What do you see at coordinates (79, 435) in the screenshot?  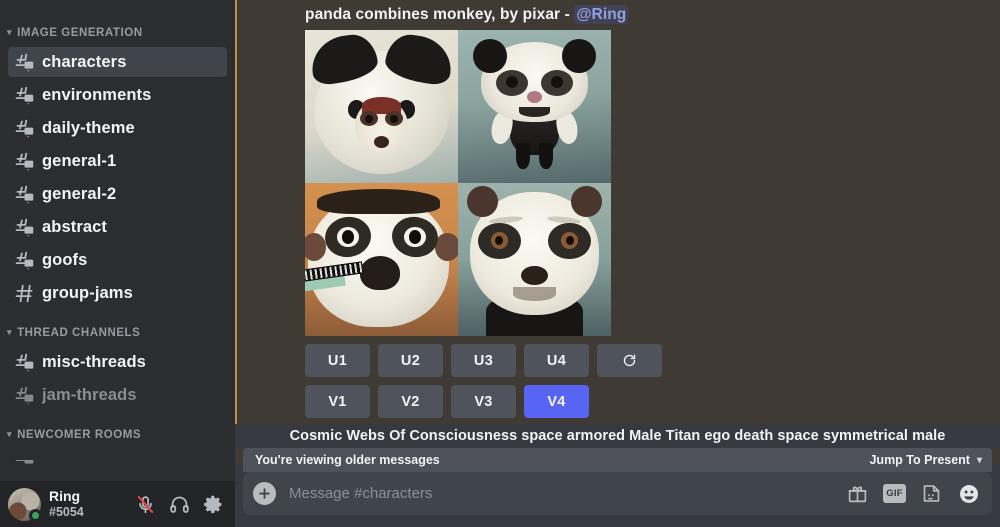 I see `category-label: NEWCOMER ROOMS` at bounding box center [79, 435].